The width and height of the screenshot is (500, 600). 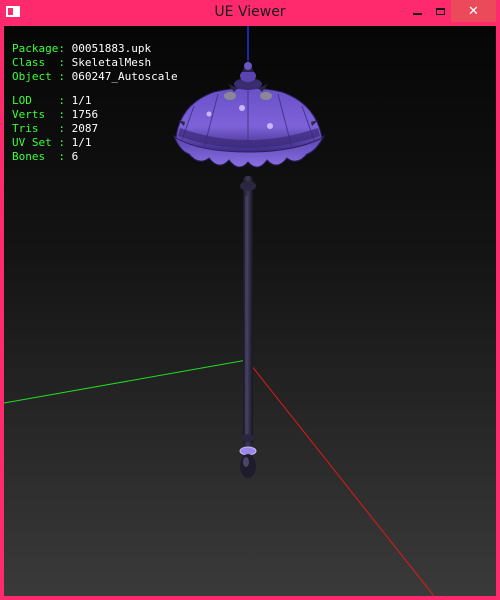 I want to click on info-row-object: Object : 060247_Autoscale, so click(x=95, y=76).